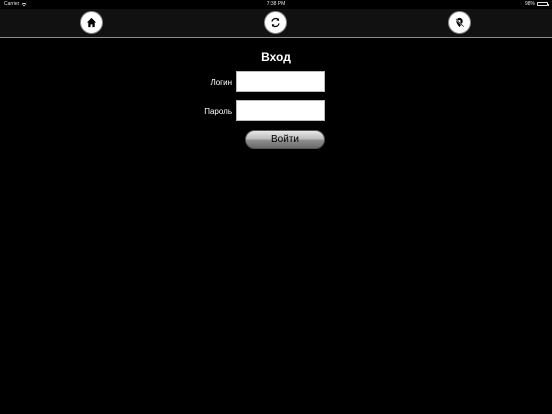 Image resolution: width=552 pixels, height=414 pixels. What do you see at coordinates (536, 4) in the screenshot?
I see `status-right: 98%` at bounding box center [536, 4].